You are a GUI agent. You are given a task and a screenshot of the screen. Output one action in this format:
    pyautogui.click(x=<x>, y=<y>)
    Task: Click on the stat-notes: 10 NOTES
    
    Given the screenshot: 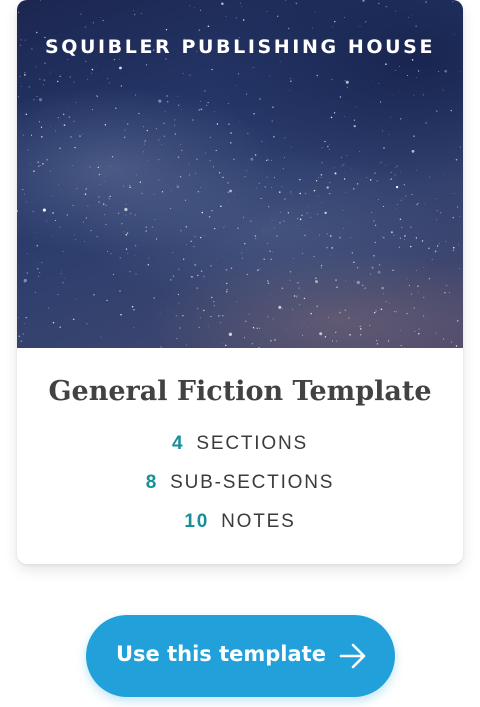 What is the action you would take?
    pyautogui.click(x=240, y=522)
    